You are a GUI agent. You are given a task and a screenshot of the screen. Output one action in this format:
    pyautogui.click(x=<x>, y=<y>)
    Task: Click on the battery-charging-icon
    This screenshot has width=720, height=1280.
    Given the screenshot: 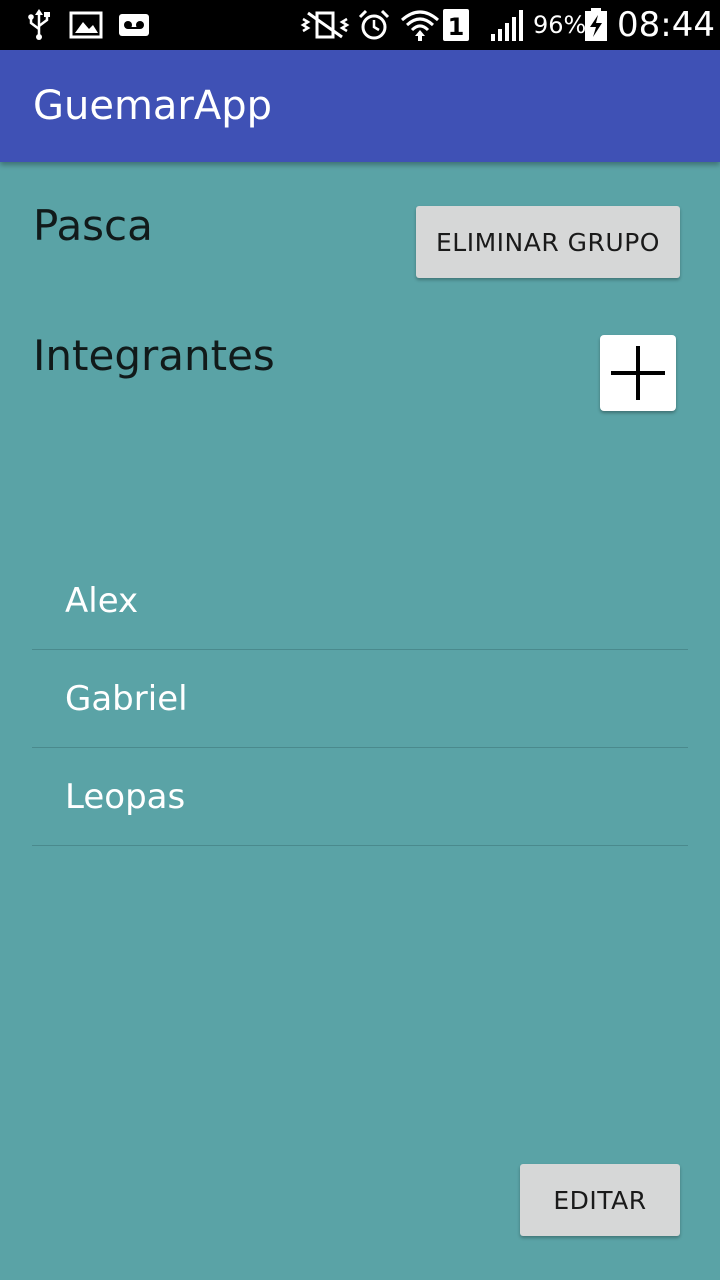 What is the action you would take?
    pyautogui.click(x=596, y=24)
    